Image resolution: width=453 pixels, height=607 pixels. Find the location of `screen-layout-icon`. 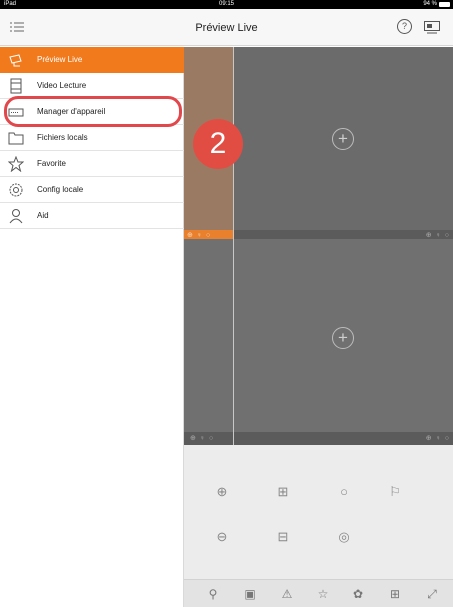

screen-layout-icon is located at coordinates (432, 27).